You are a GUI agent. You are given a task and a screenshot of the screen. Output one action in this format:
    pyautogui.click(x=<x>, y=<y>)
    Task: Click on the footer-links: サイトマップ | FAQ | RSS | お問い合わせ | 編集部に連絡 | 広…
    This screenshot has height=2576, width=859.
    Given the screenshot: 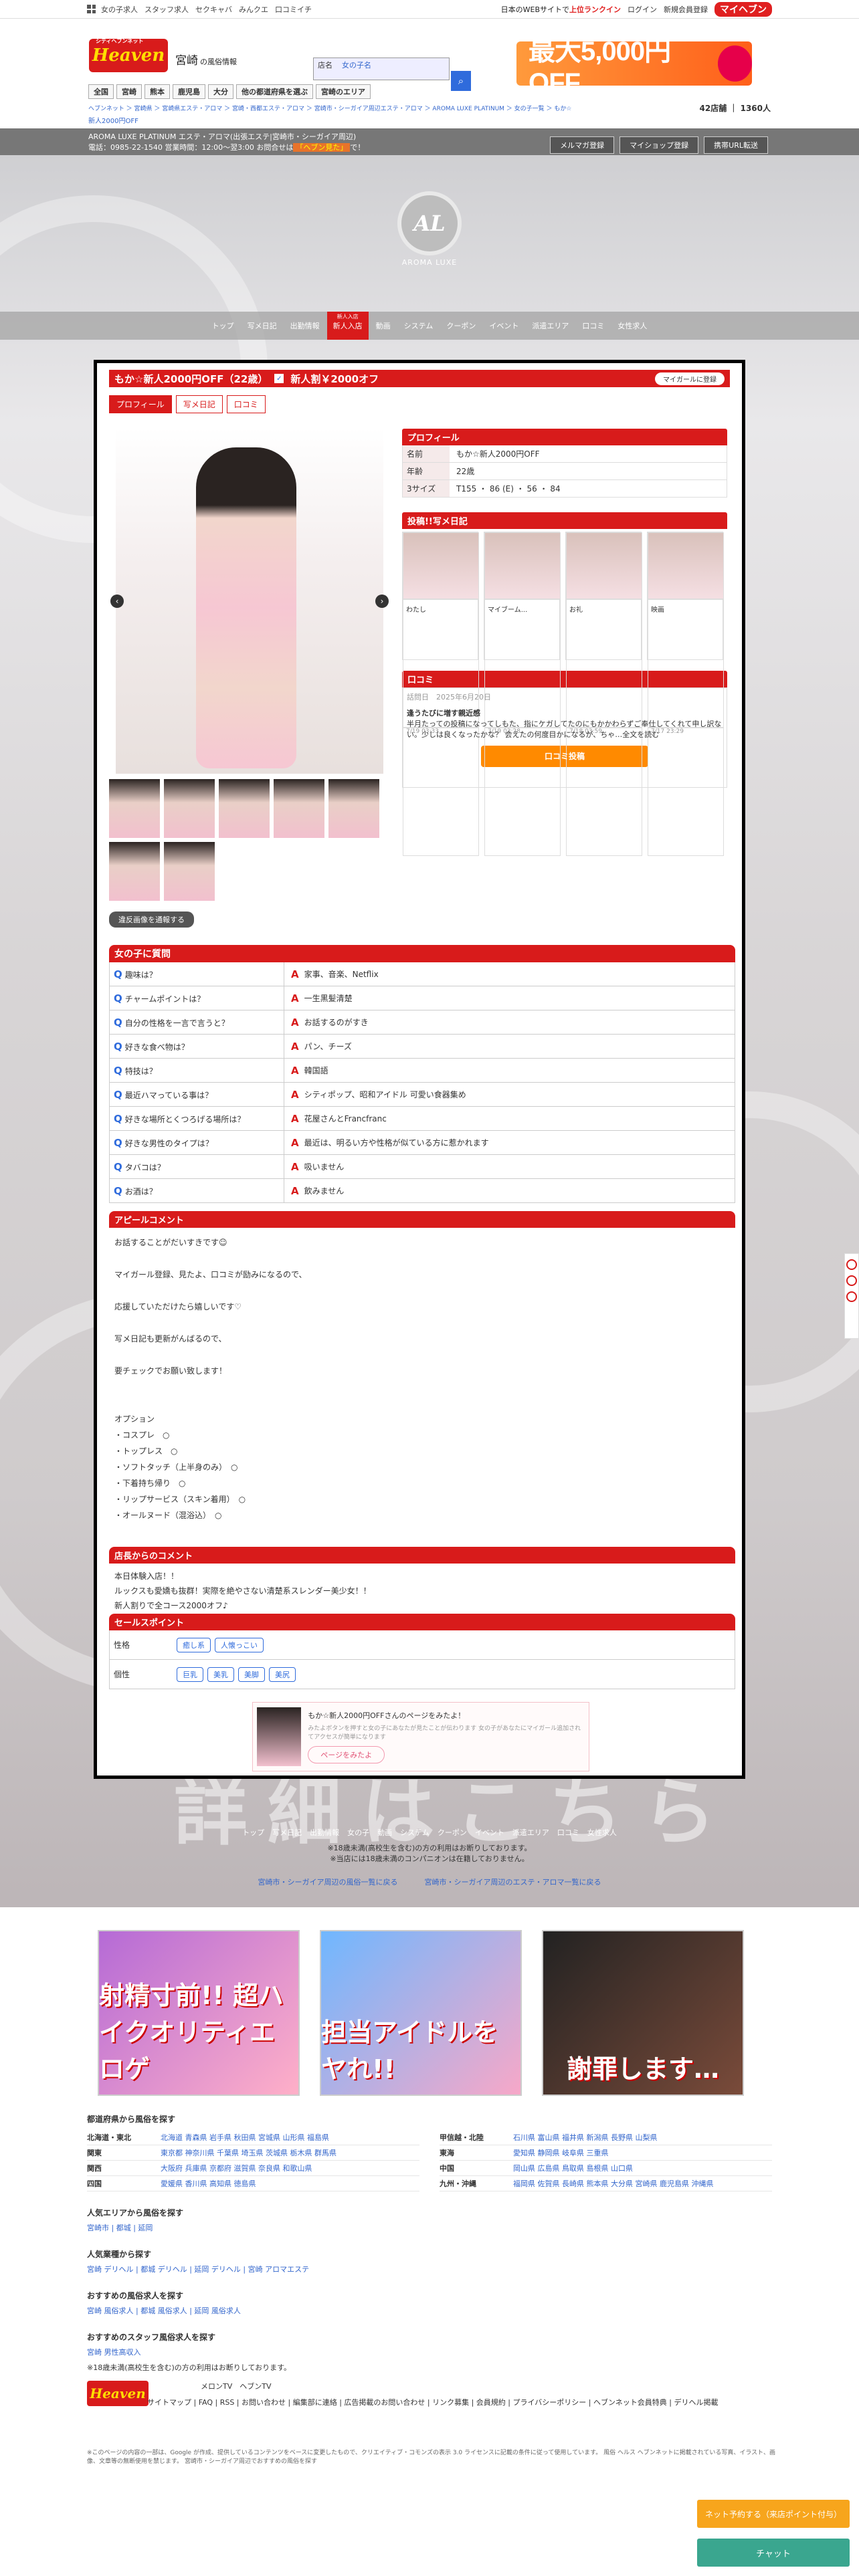 What is the action you would take?
    pyautogui.click(x=433, y=2402)
    